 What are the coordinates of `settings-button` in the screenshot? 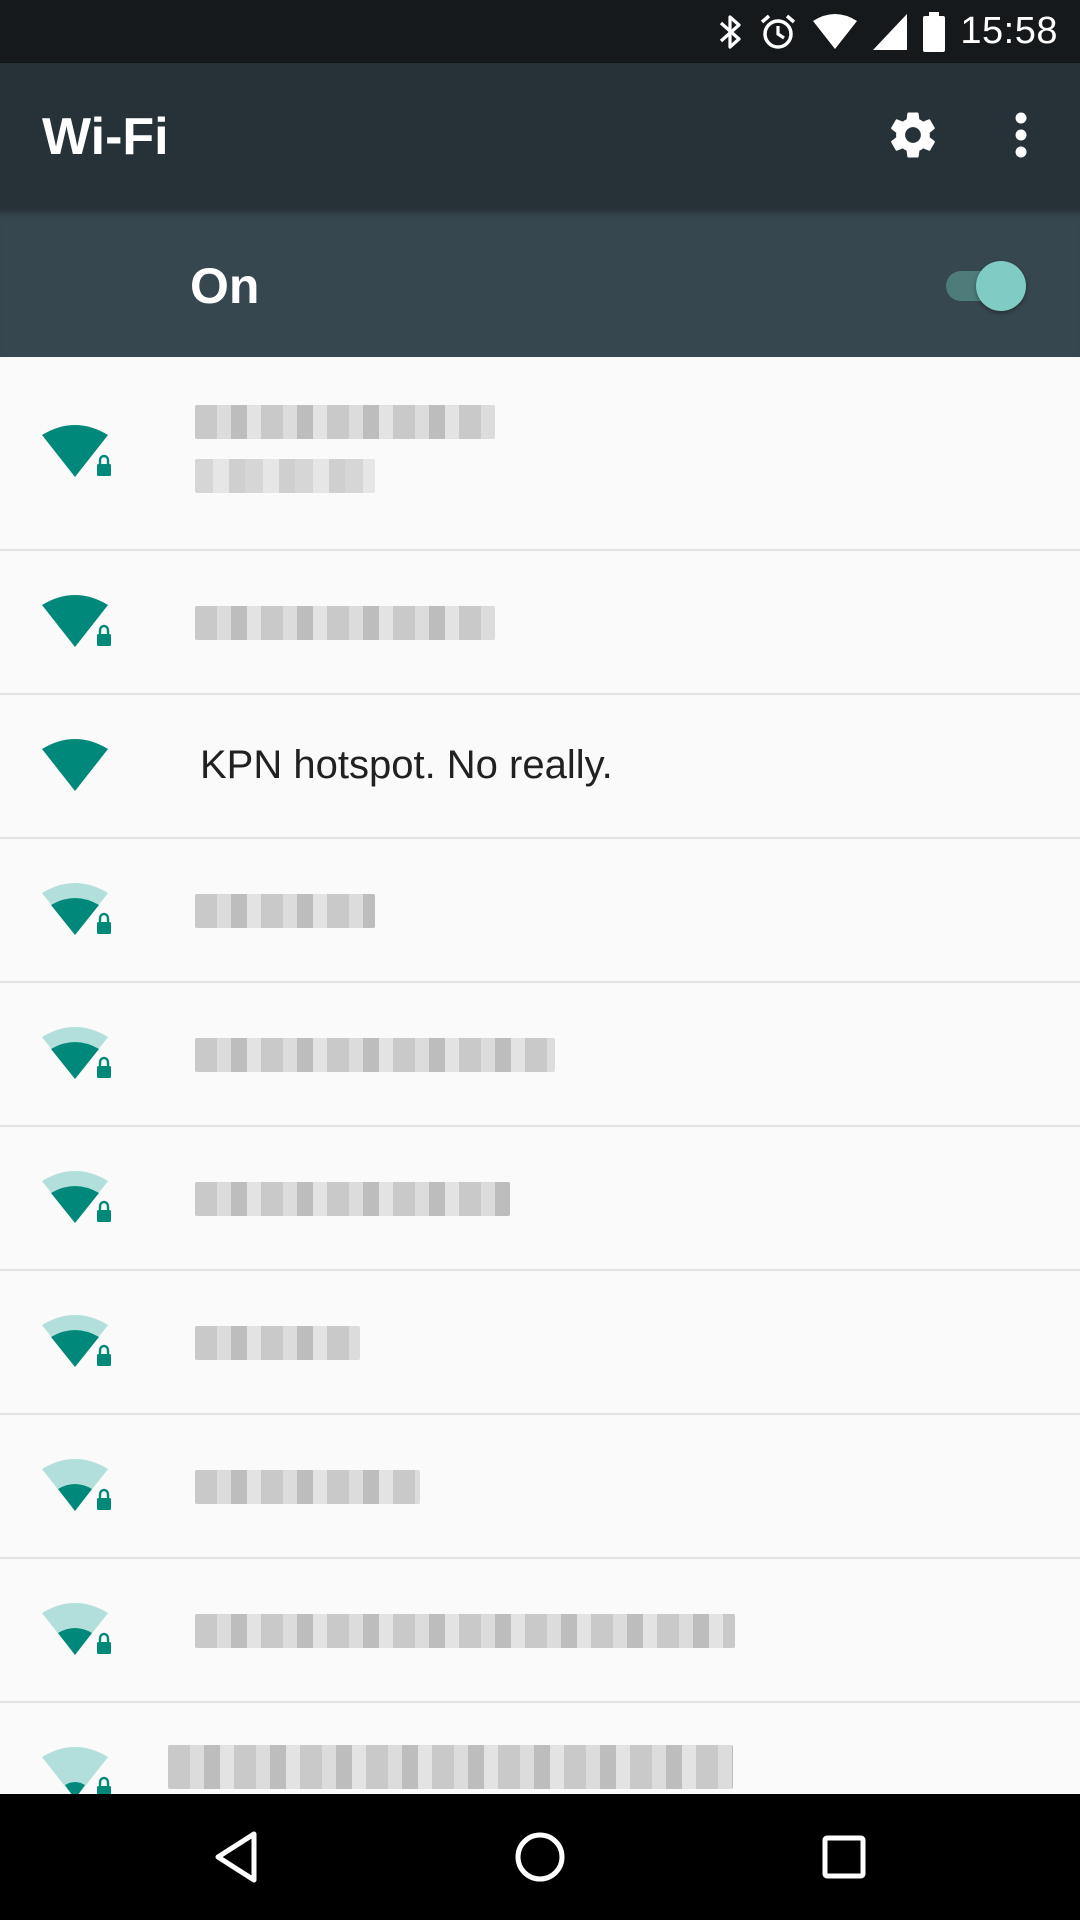 It's located at (913, 135).